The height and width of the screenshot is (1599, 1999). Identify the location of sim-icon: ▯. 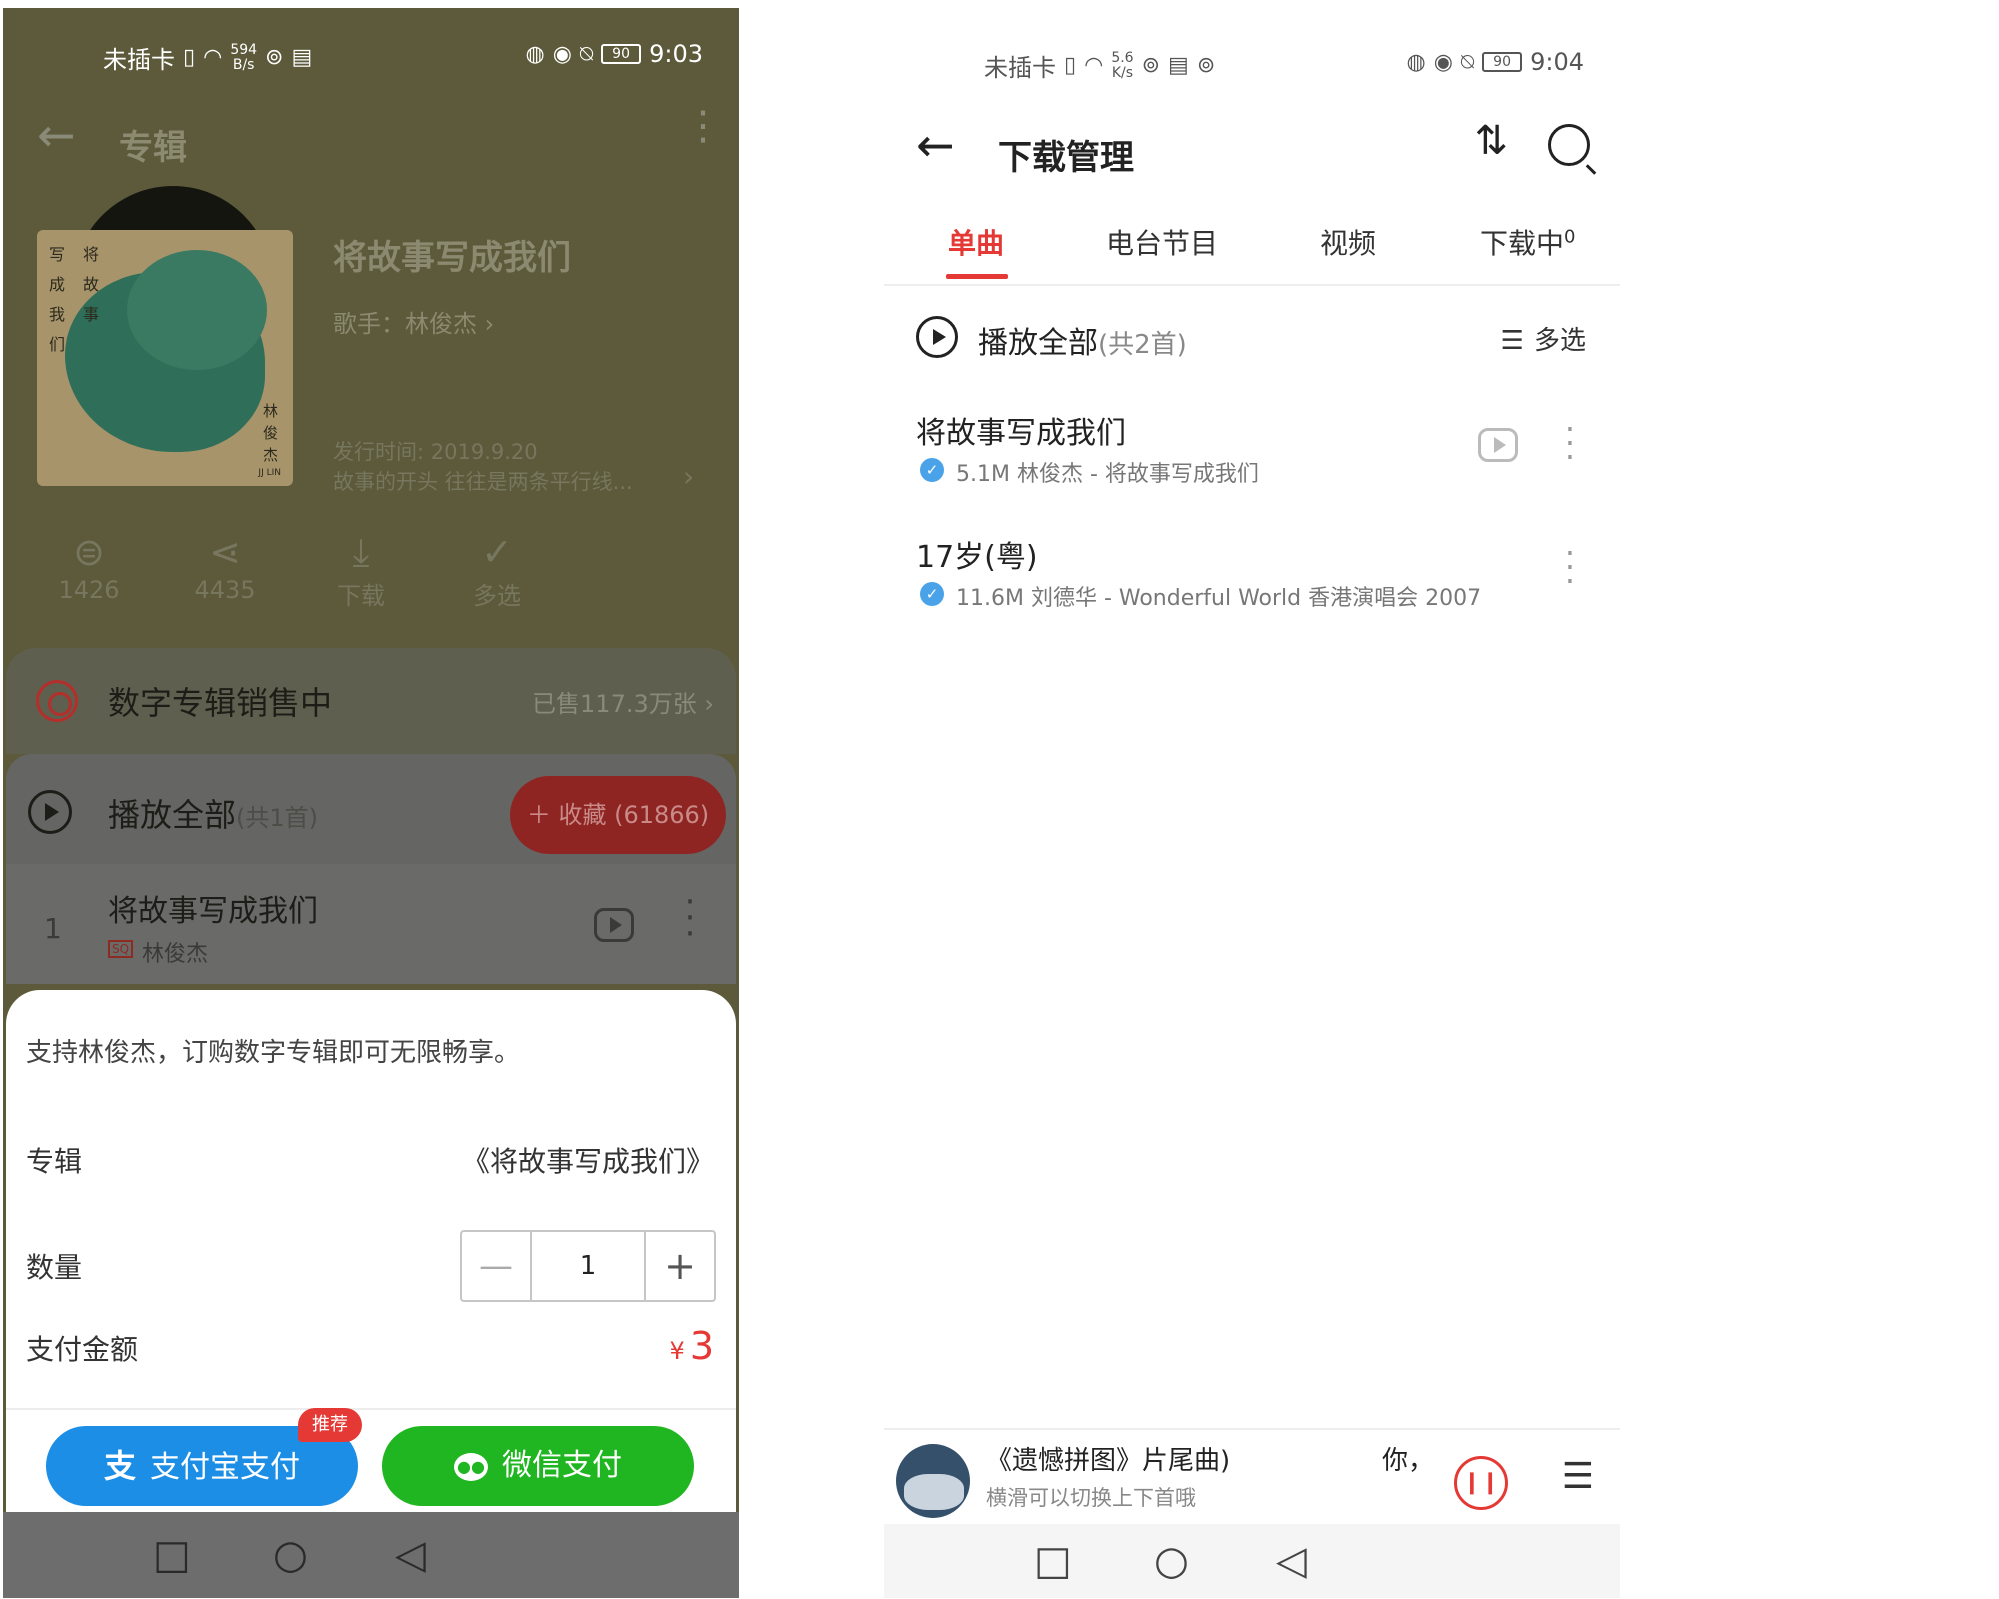
(1070, 65).